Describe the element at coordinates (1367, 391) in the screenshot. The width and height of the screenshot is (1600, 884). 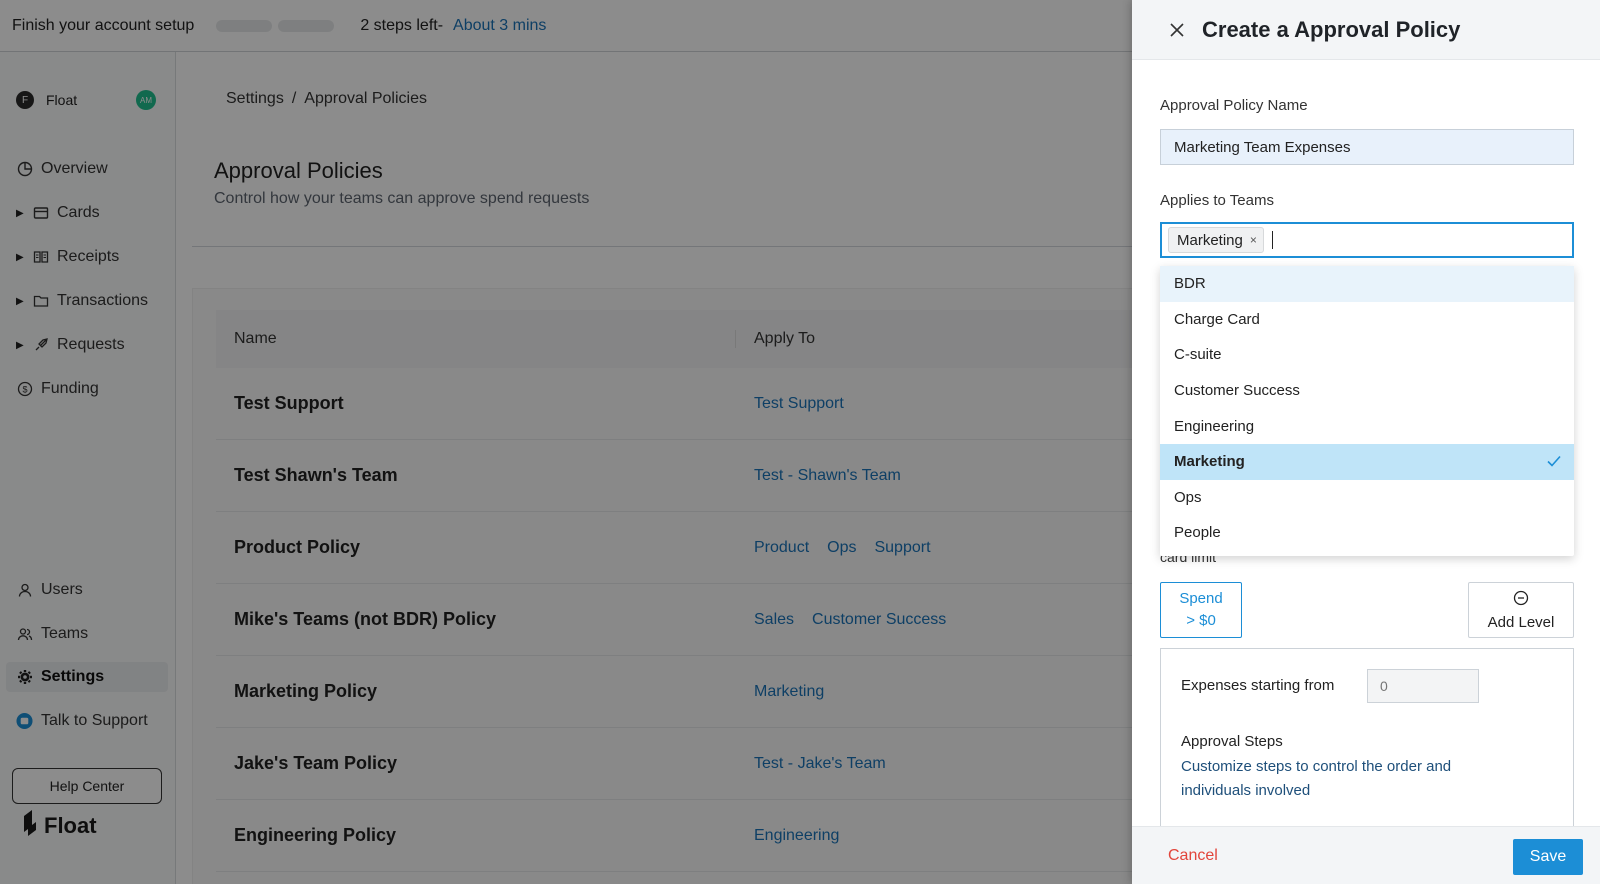
I see `team-option: Customer Success` at that location.